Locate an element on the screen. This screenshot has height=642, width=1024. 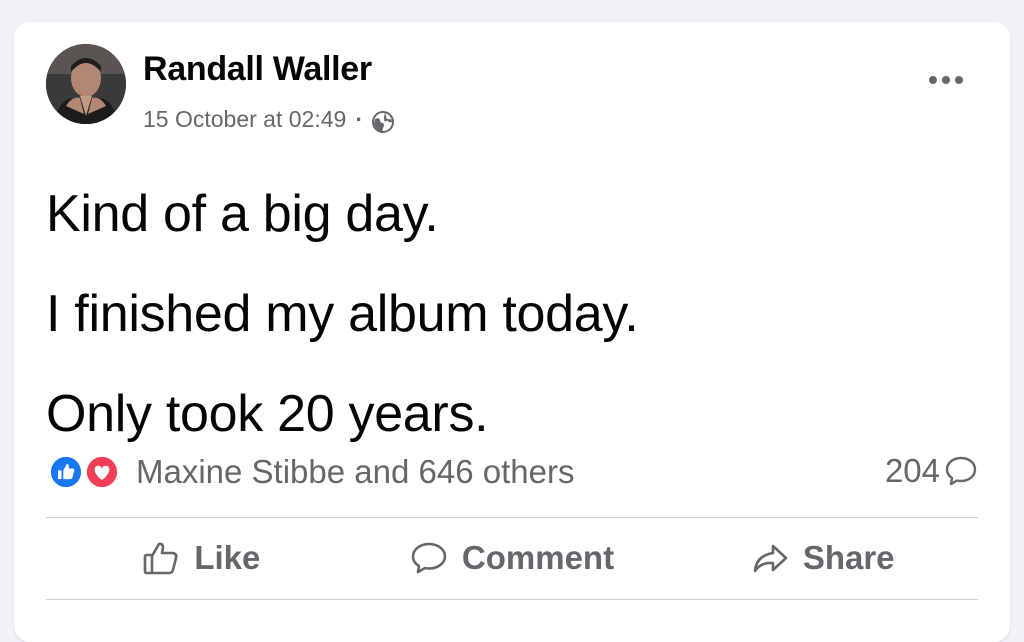
comment-icon is located at coordinates (429, 558).